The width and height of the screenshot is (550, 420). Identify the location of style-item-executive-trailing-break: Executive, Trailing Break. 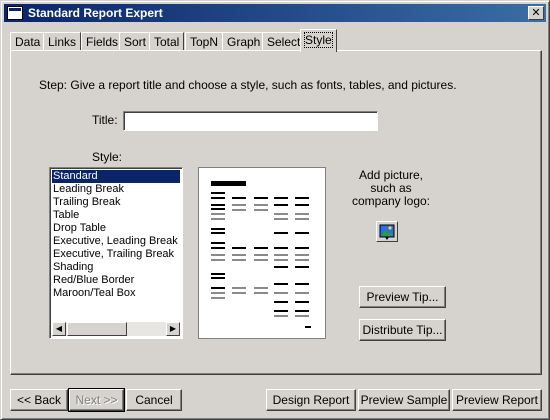
(116, 254).